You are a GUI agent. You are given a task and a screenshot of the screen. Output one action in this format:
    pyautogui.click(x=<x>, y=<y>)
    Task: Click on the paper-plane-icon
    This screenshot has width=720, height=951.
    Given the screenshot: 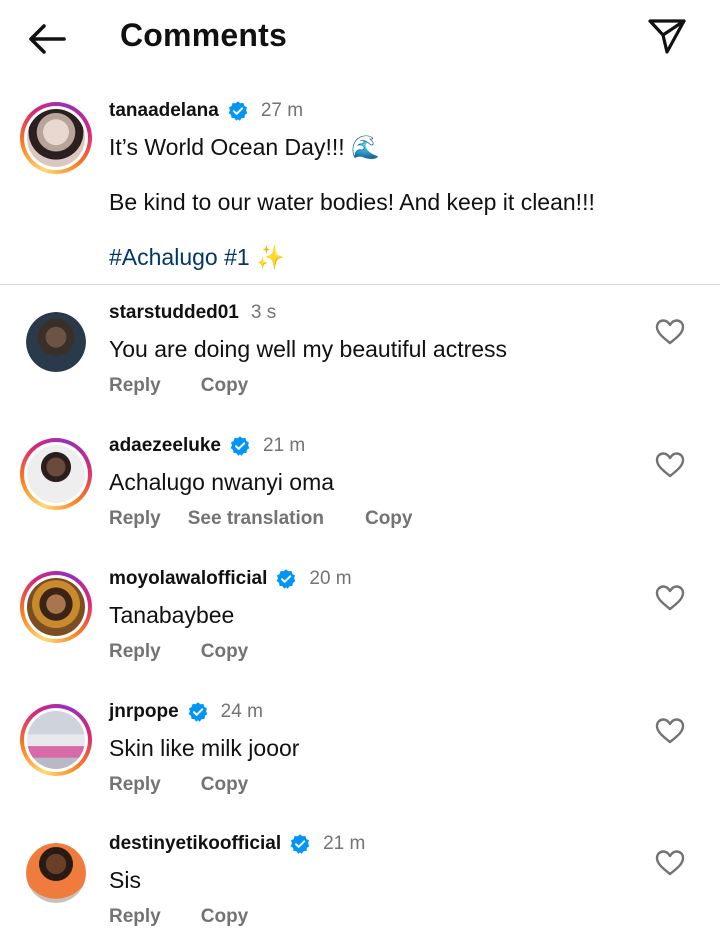 What is the action you would take?
    pyautogui.click(x=667, y=36)
    